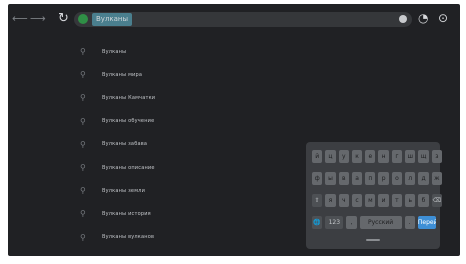  What do you see at coordinates (125, 144) in the screenshot?
I see `suggestion-label: Вулканы забава` at bounding box center [125, 144].